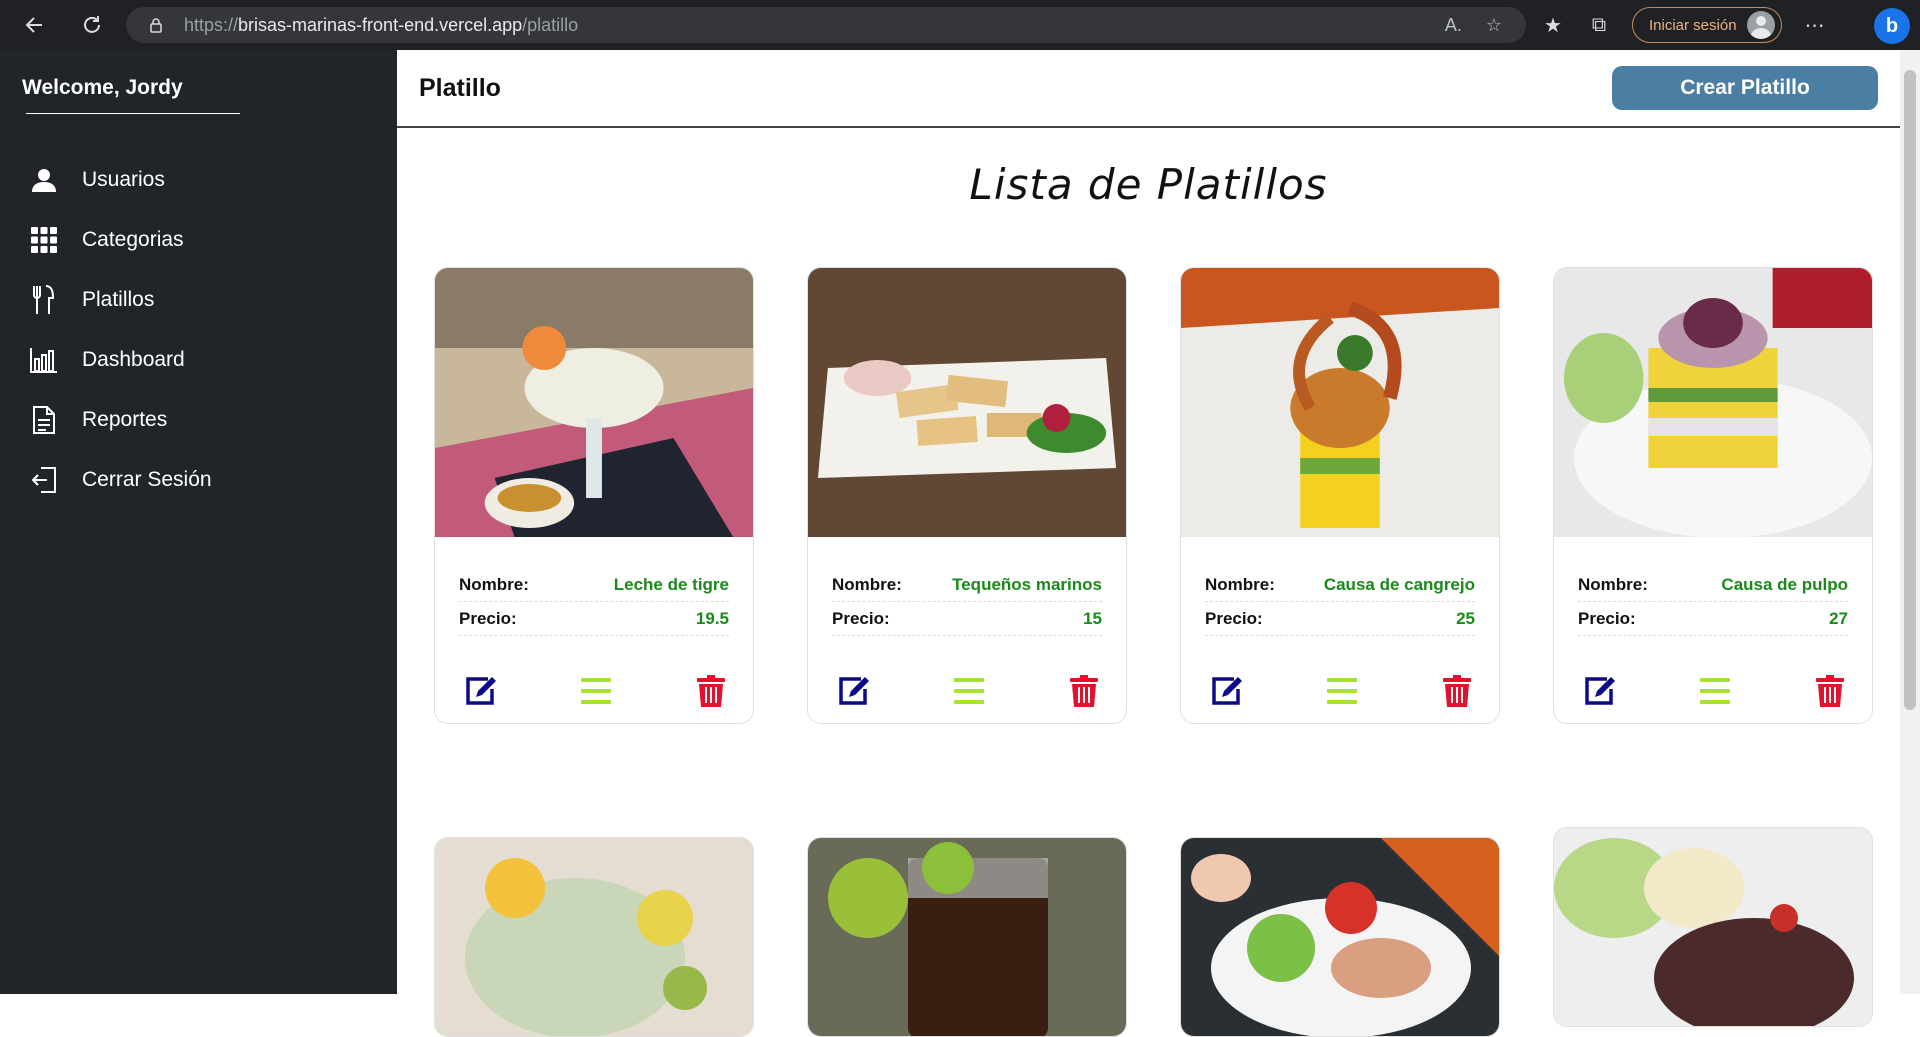 Image resolution: width=1920 pixels, height=1037 pixels. I want to click on sidebar-item-label: Dashboard, so click(133, 359).